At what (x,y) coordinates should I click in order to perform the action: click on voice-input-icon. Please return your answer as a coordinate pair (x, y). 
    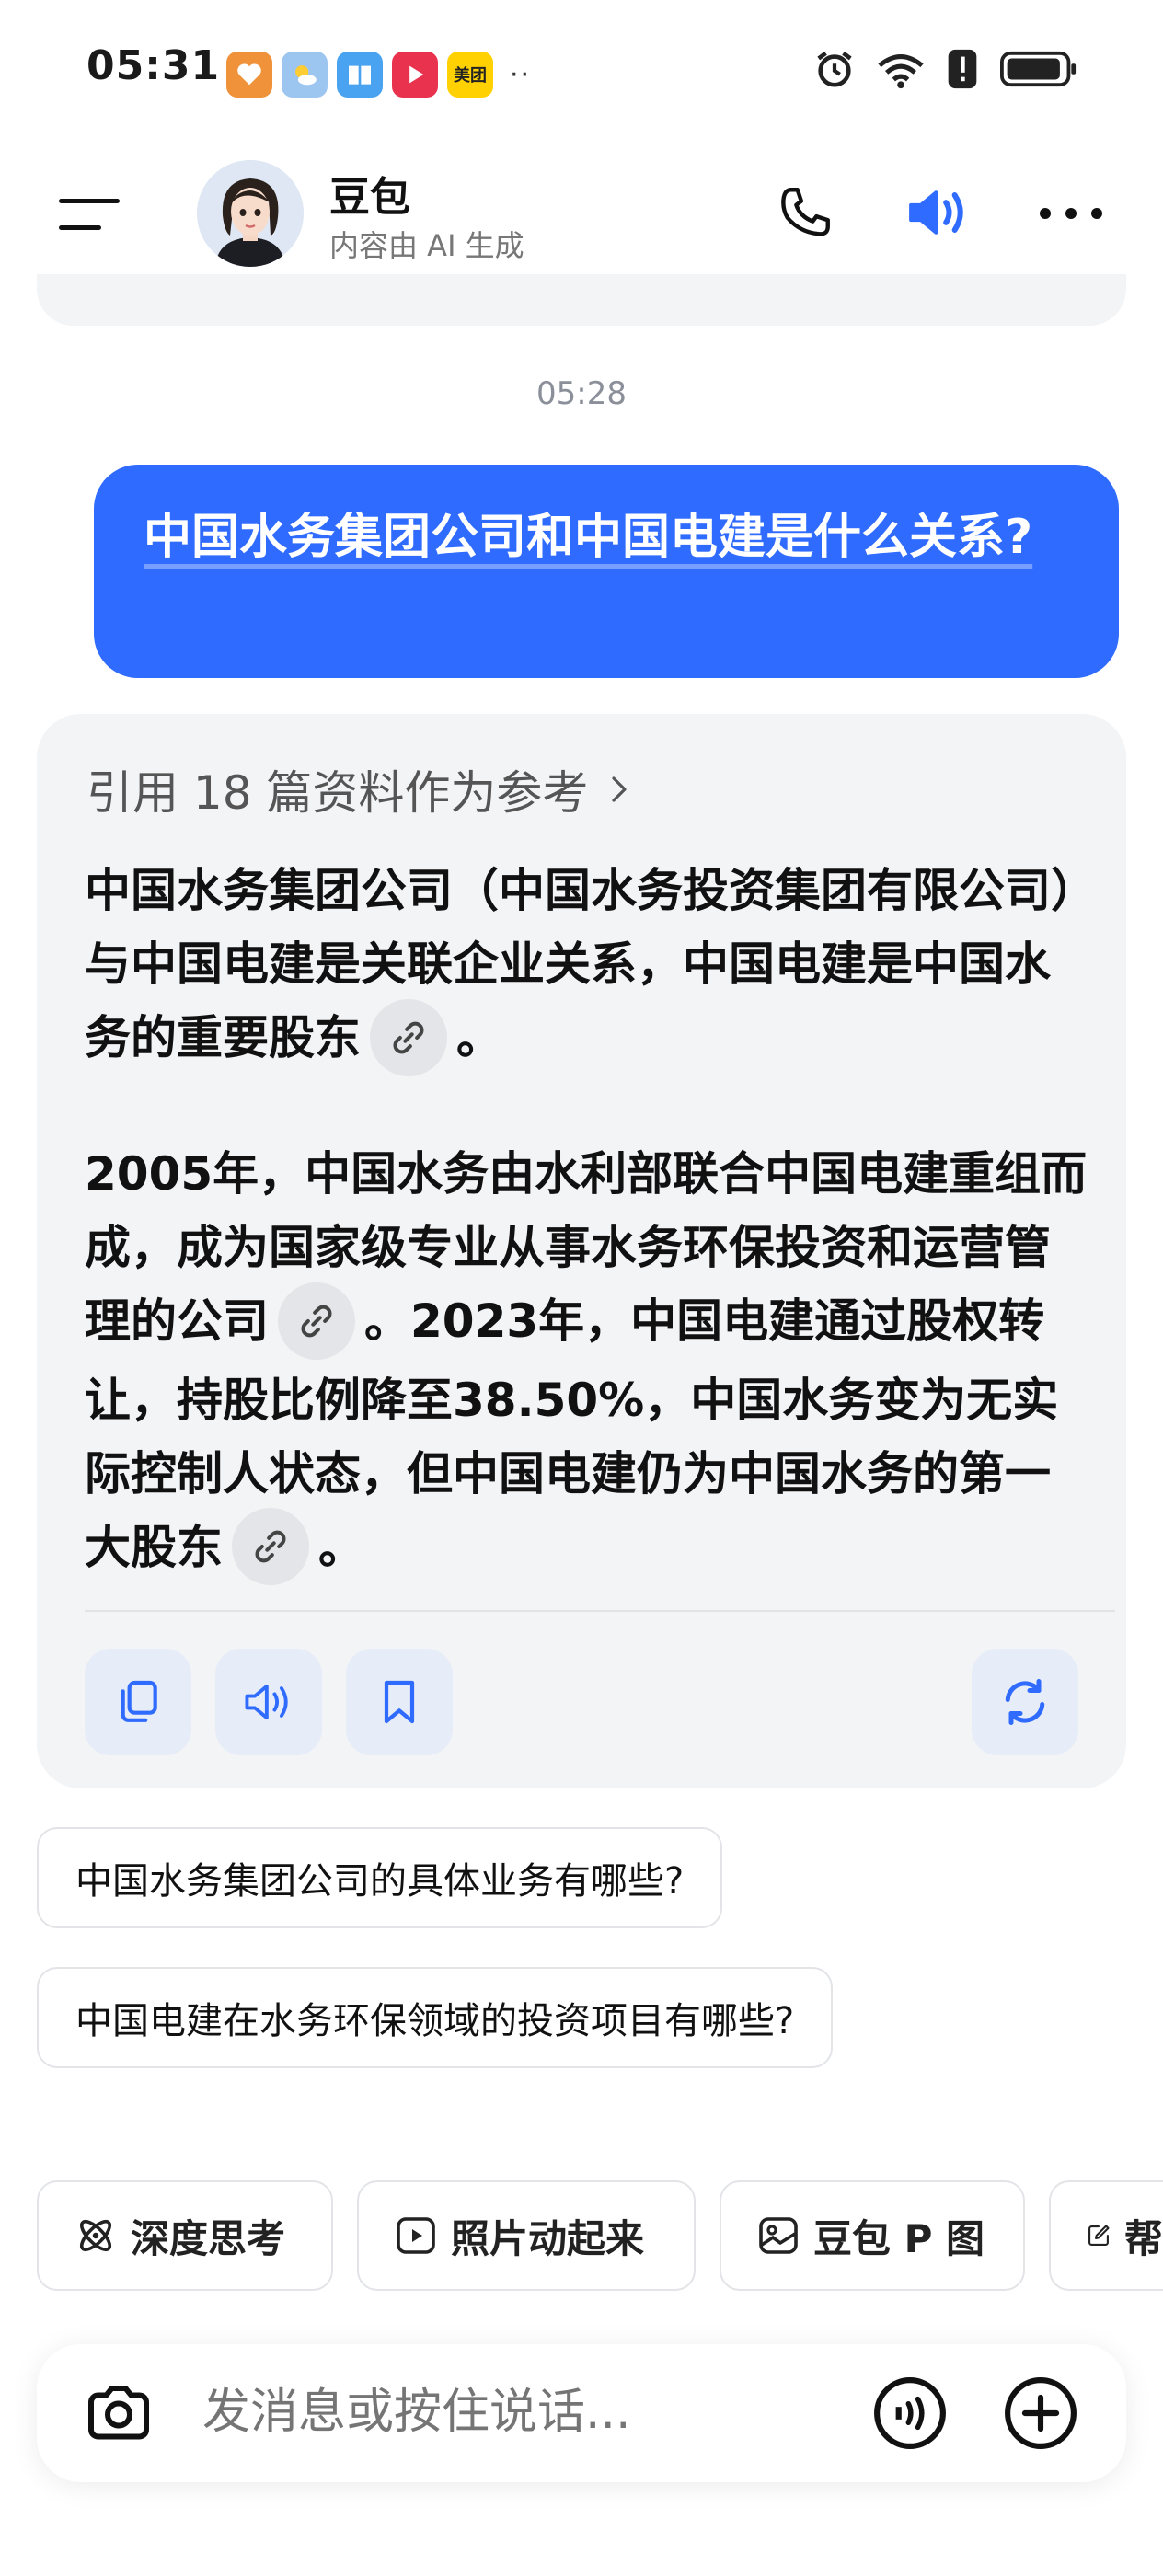
    Looking at the image, I should click on (910, 2415).